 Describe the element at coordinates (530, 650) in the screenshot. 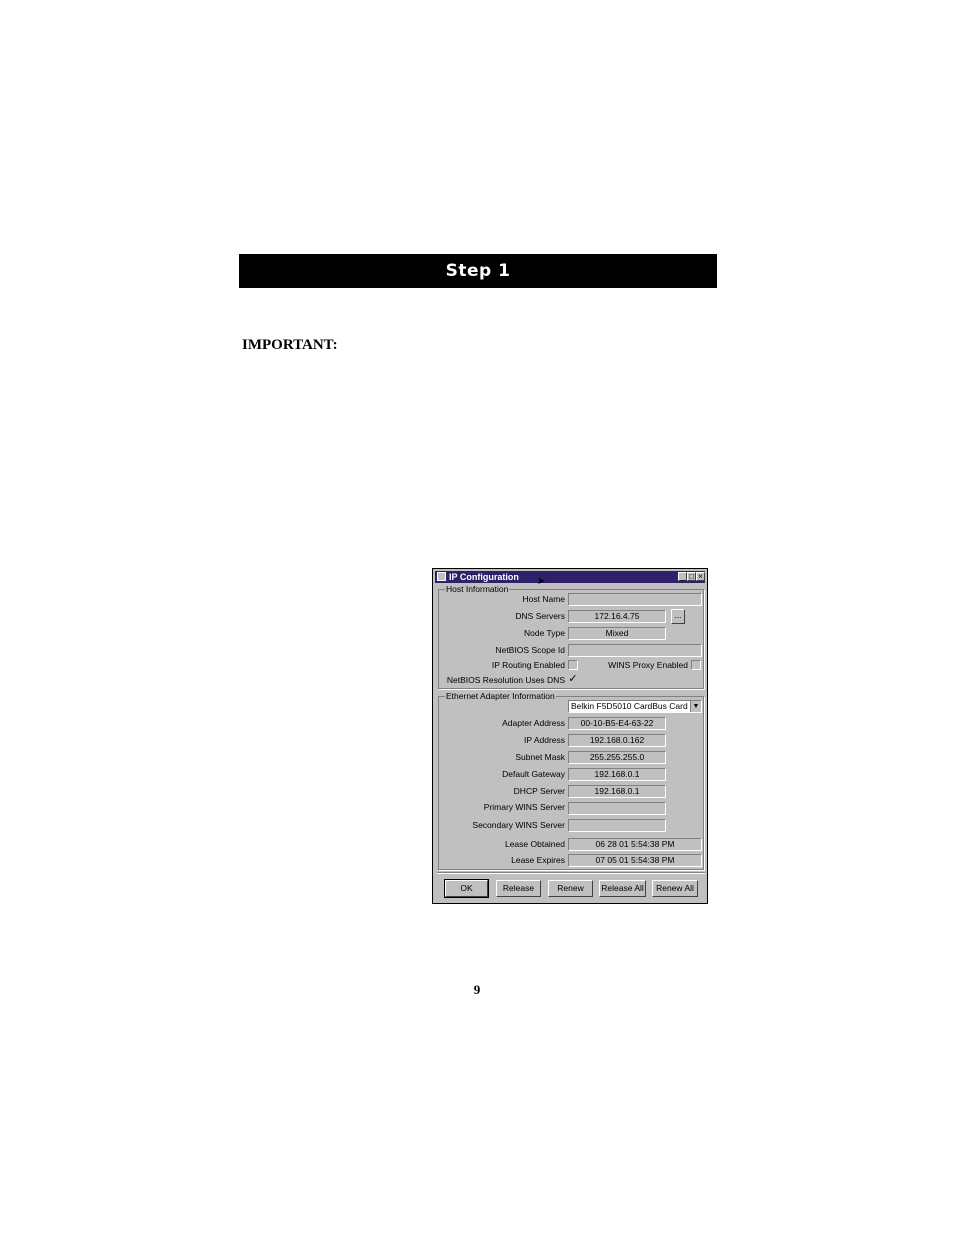

I see `netbios-scope-label: NetBIOS Scope Id` at that location.